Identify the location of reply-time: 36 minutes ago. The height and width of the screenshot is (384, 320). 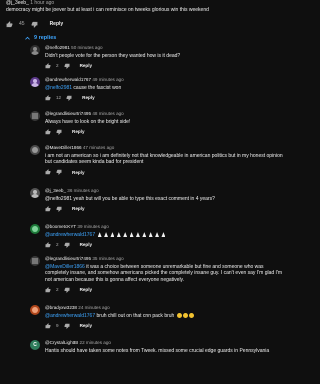
(82, 190).